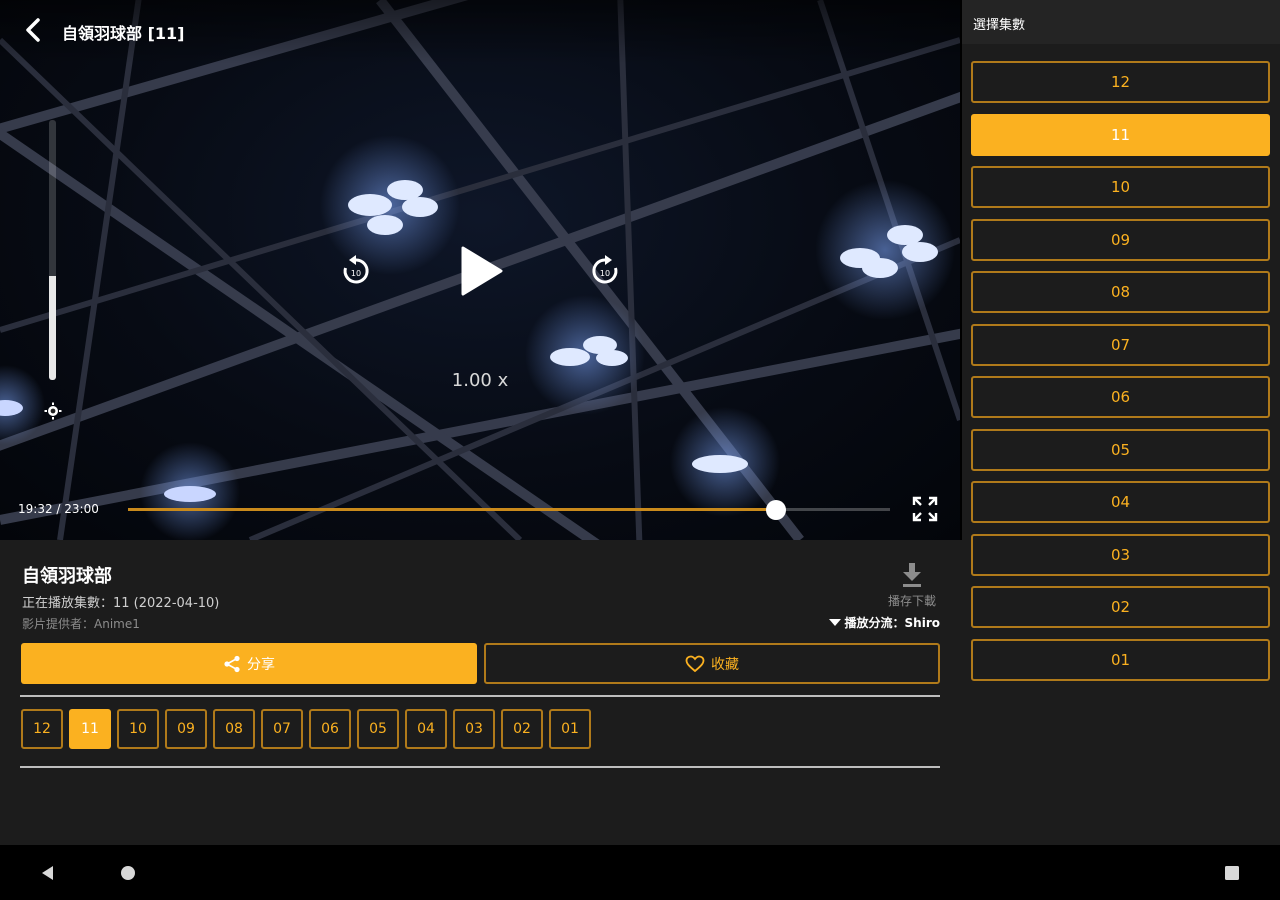 This screenshot has height=900, width=1280. I want to click on share-button: 分享, so click(249, 663).